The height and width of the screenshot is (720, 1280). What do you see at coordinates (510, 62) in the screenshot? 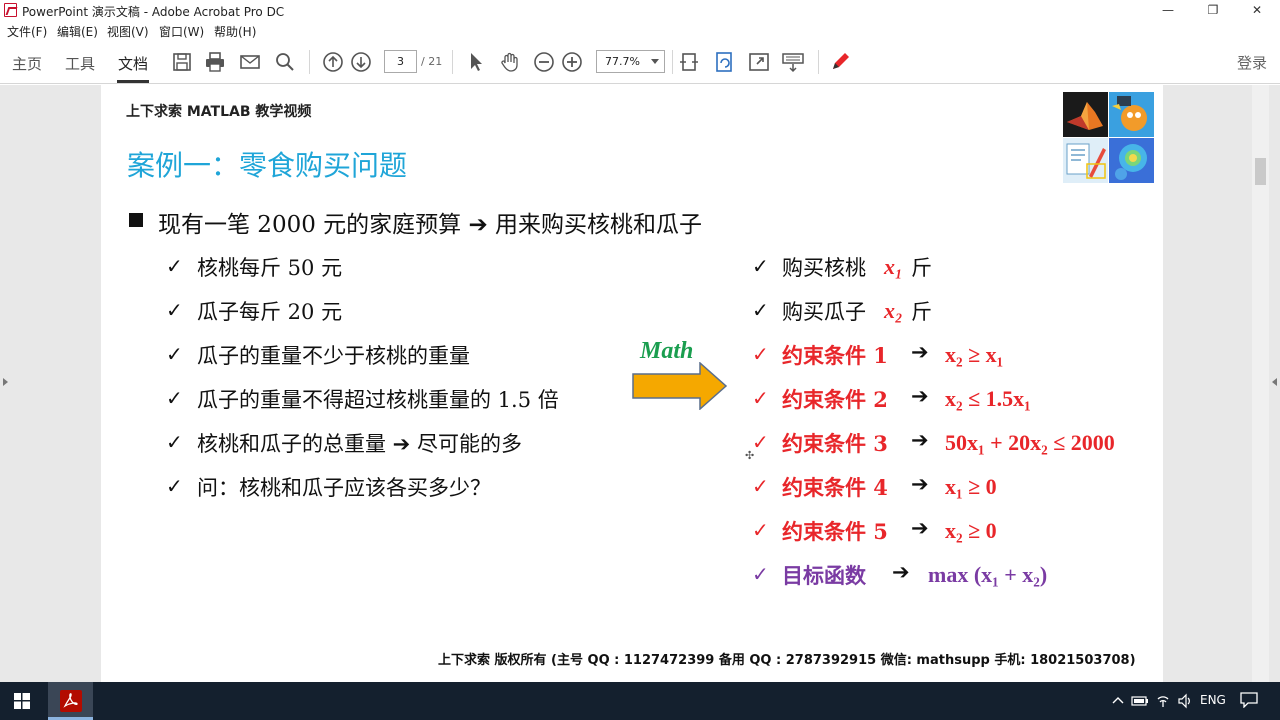
I see `hand-tool-icon` at bounding box center [510, 62].